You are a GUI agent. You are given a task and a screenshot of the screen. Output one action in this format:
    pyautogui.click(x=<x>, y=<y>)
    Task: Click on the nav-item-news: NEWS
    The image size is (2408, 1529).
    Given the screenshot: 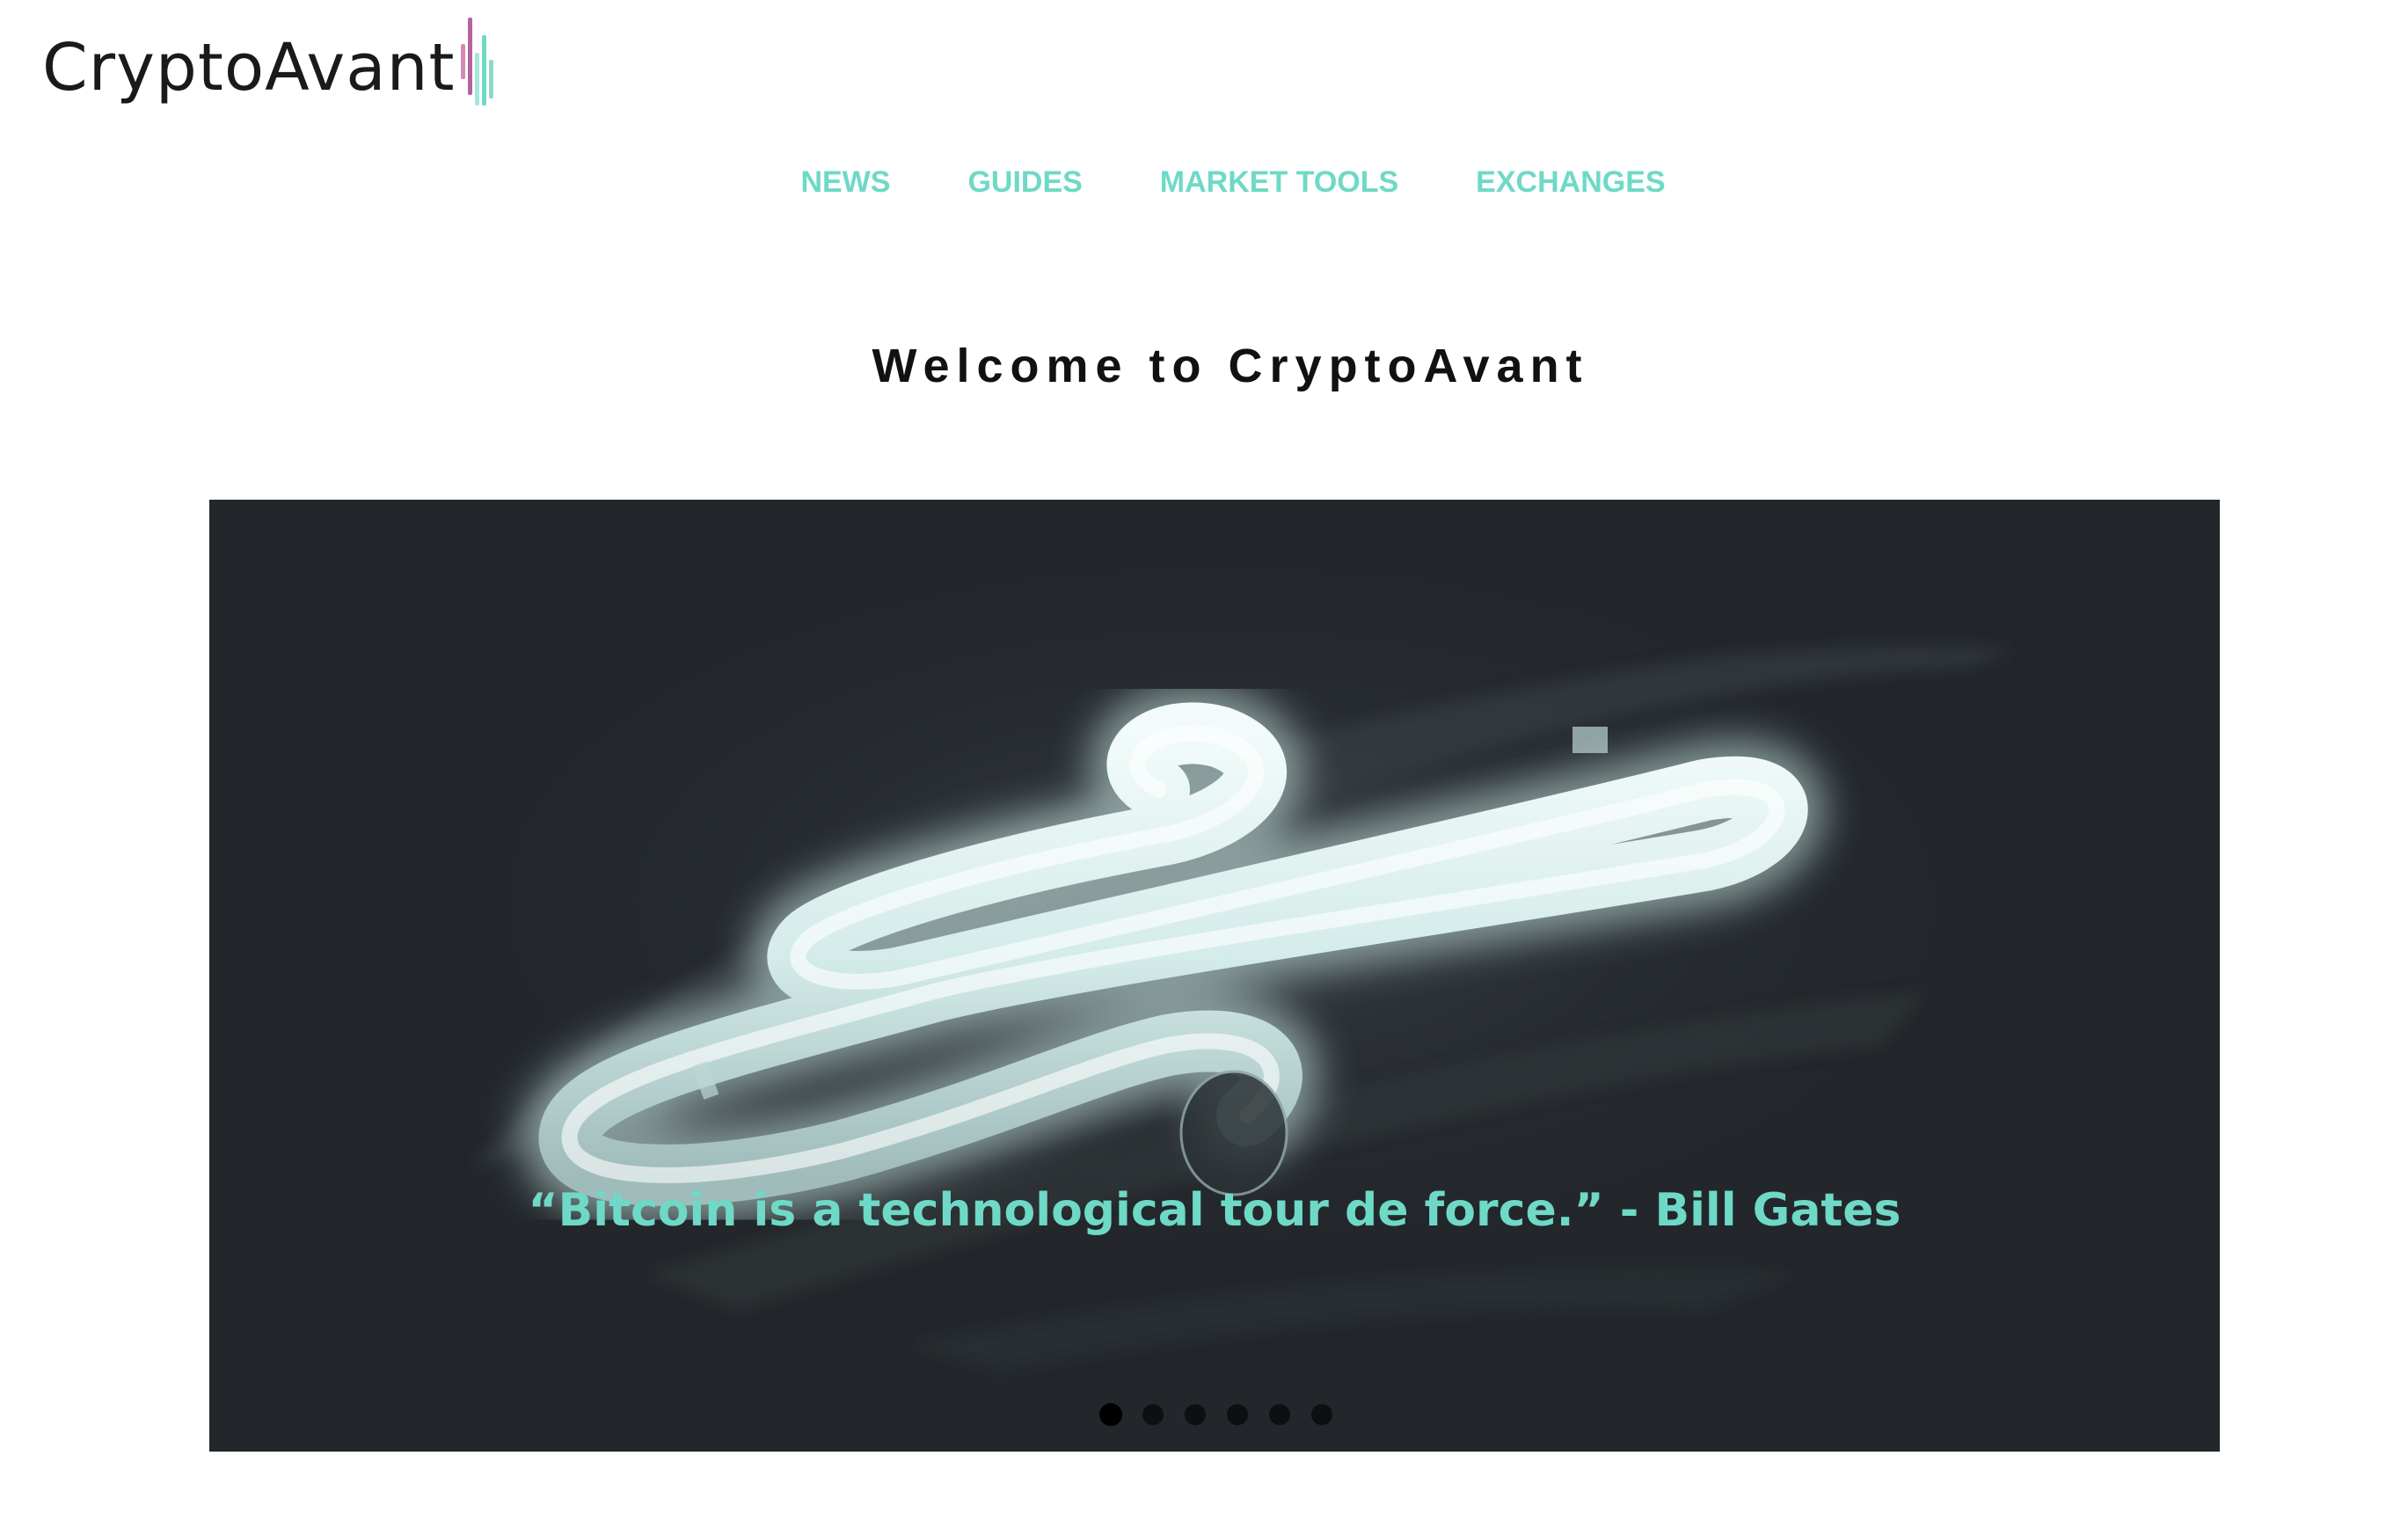 What is the action you would take?
    pyautogui.click(x=845, y=183)
    